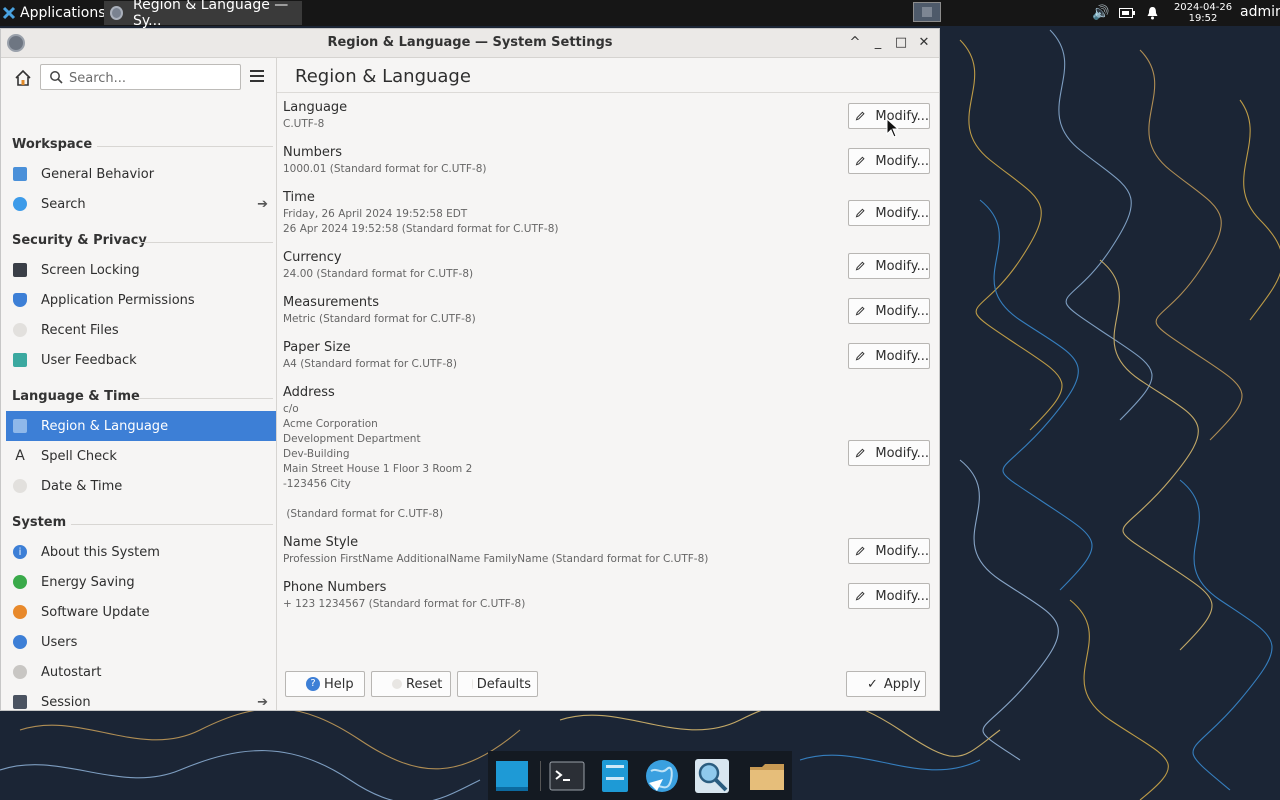 Image resolution: width=1280 pixels, height=800 pixels. I want to click on battery-icon, so click(1127, 13).